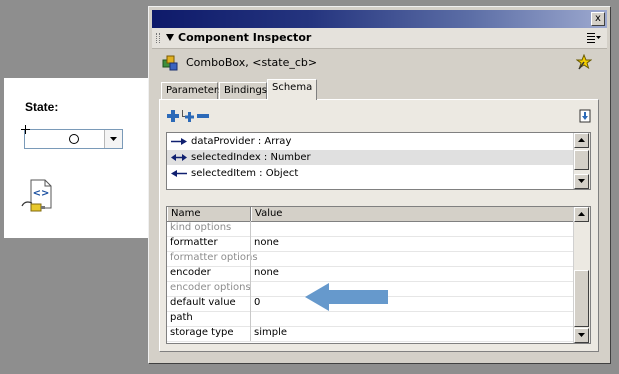 The image size is (619, 374). Describe the element at coordinates (170, 37) in the screenshot. I see `collapse-arrow-icon` at that location.